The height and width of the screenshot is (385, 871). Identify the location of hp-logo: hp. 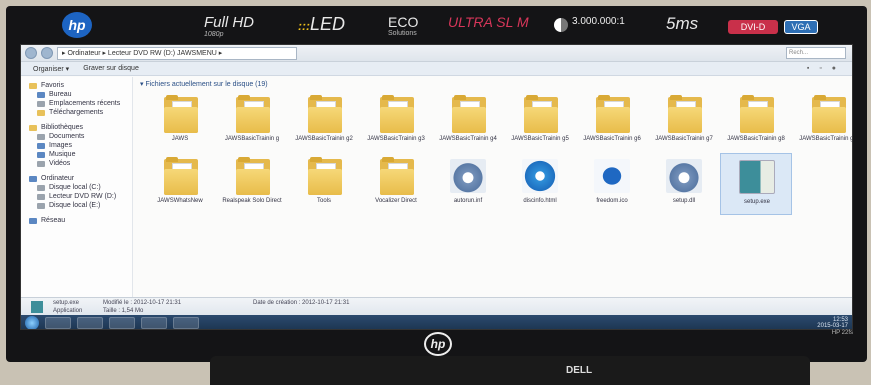
(77, 25).